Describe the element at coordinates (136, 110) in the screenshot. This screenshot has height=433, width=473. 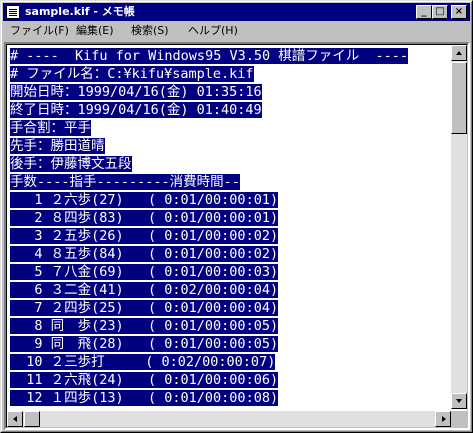
I see `text-line: 終了日時：1999/04/16(金) 01:40:49` at that location.